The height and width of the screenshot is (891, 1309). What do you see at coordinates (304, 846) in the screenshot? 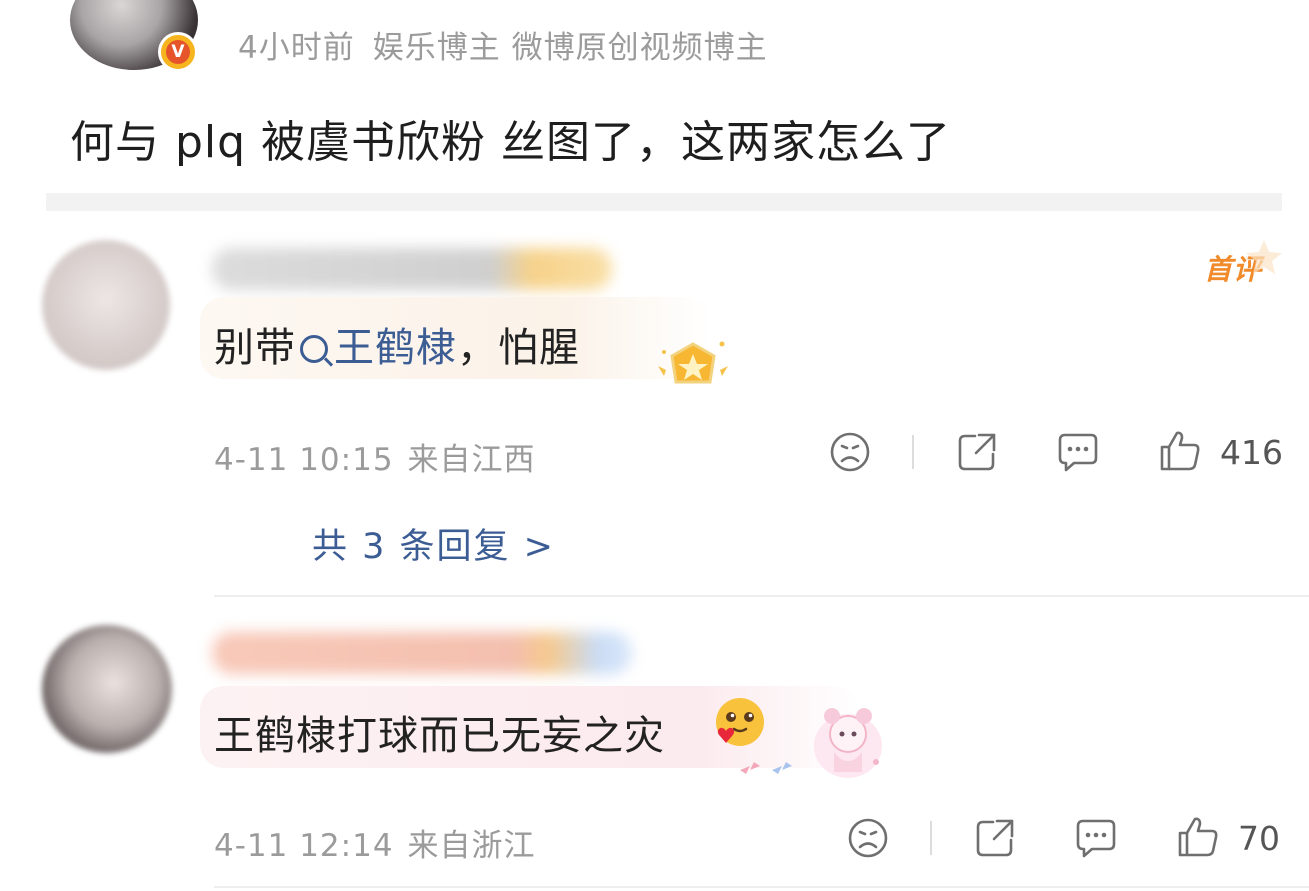
I see `comment-date: 4-11 12:14` at bounding box center [304, 846].